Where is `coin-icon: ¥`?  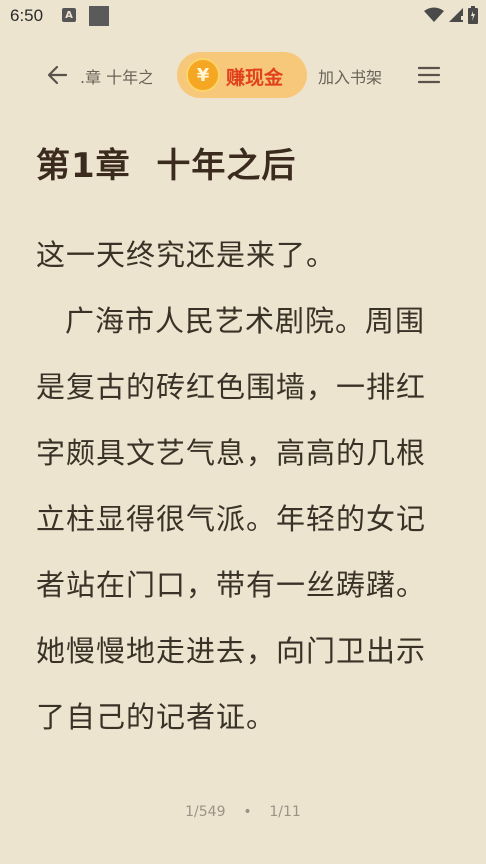 coin-icon: ¥ is located at coordinates (203, 75).